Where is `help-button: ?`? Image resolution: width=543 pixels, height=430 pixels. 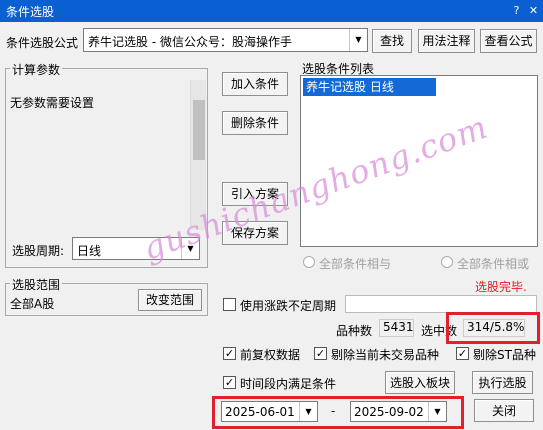 help-button: ? is located at coordinates (516, 10).